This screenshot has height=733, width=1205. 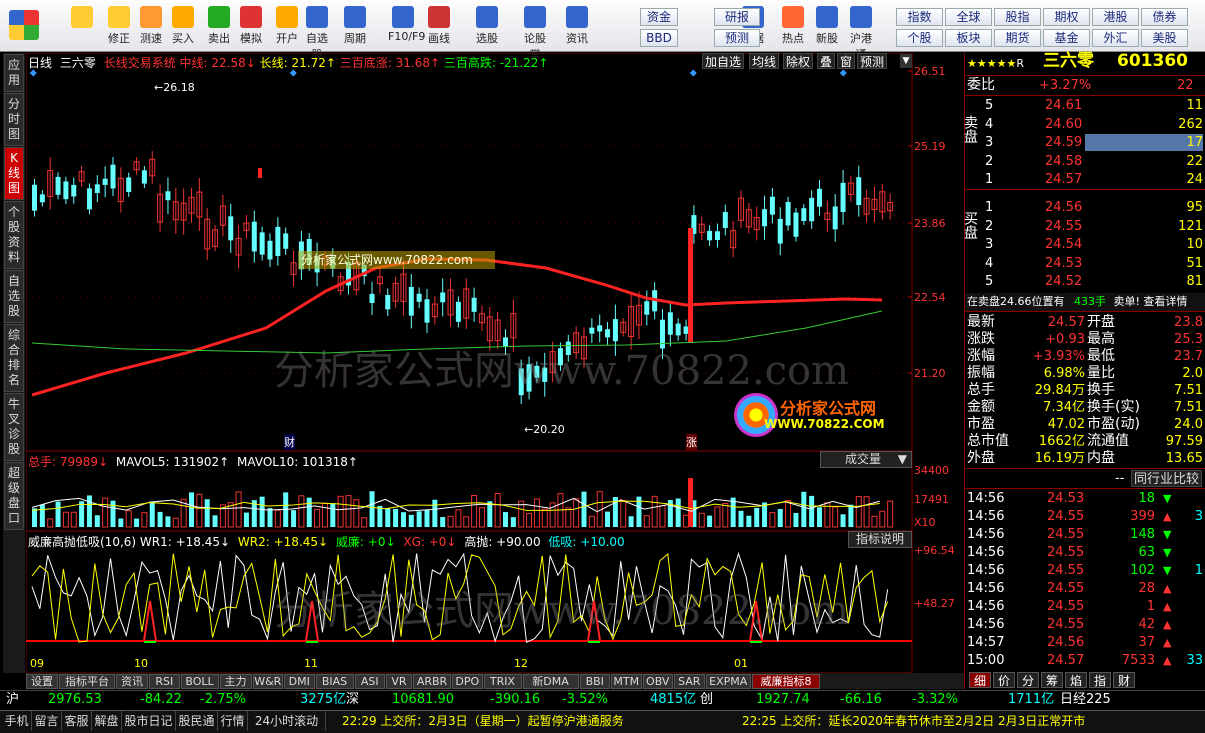 What do you see at coordinates (706, 700) in the screenshot?
I see `cy-index-label: 创` at bounding box center [706, 700].